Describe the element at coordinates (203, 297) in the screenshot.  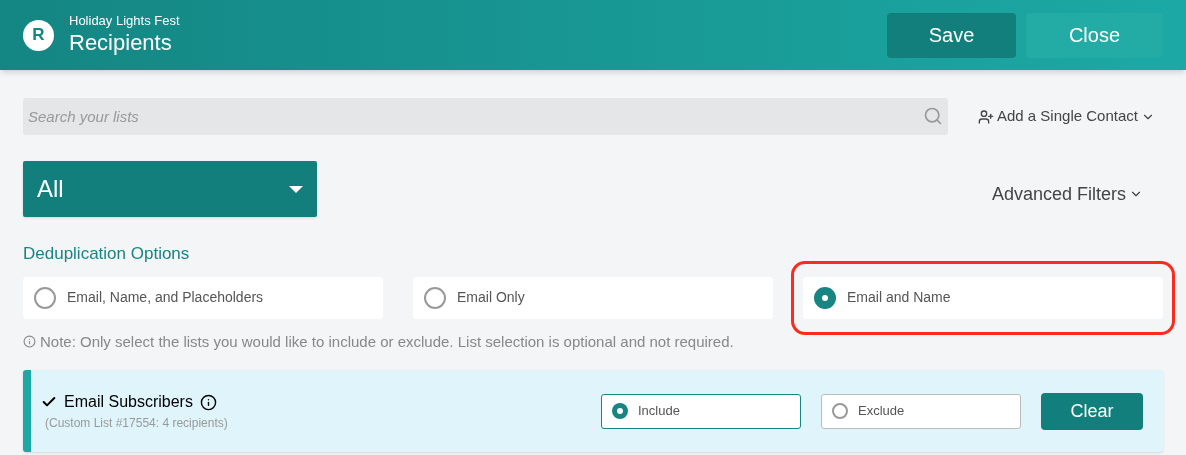
I see `dedup-option: Email, Name, and Placeholders` at that location.